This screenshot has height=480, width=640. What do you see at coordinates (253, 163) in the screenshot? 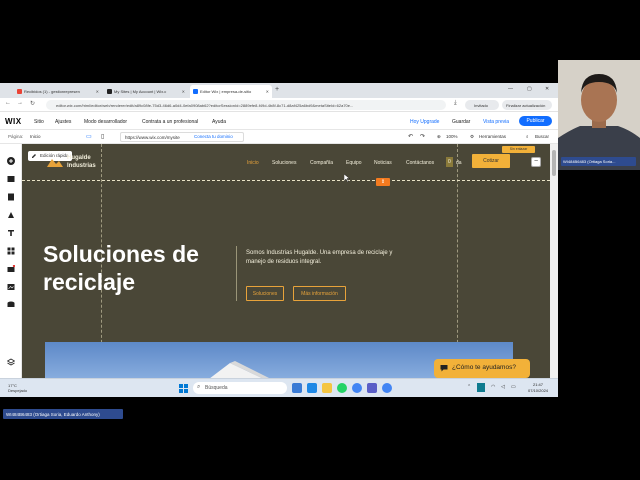
I see `site-nav-inicio: Inicio` at bounding box center [253, 163].